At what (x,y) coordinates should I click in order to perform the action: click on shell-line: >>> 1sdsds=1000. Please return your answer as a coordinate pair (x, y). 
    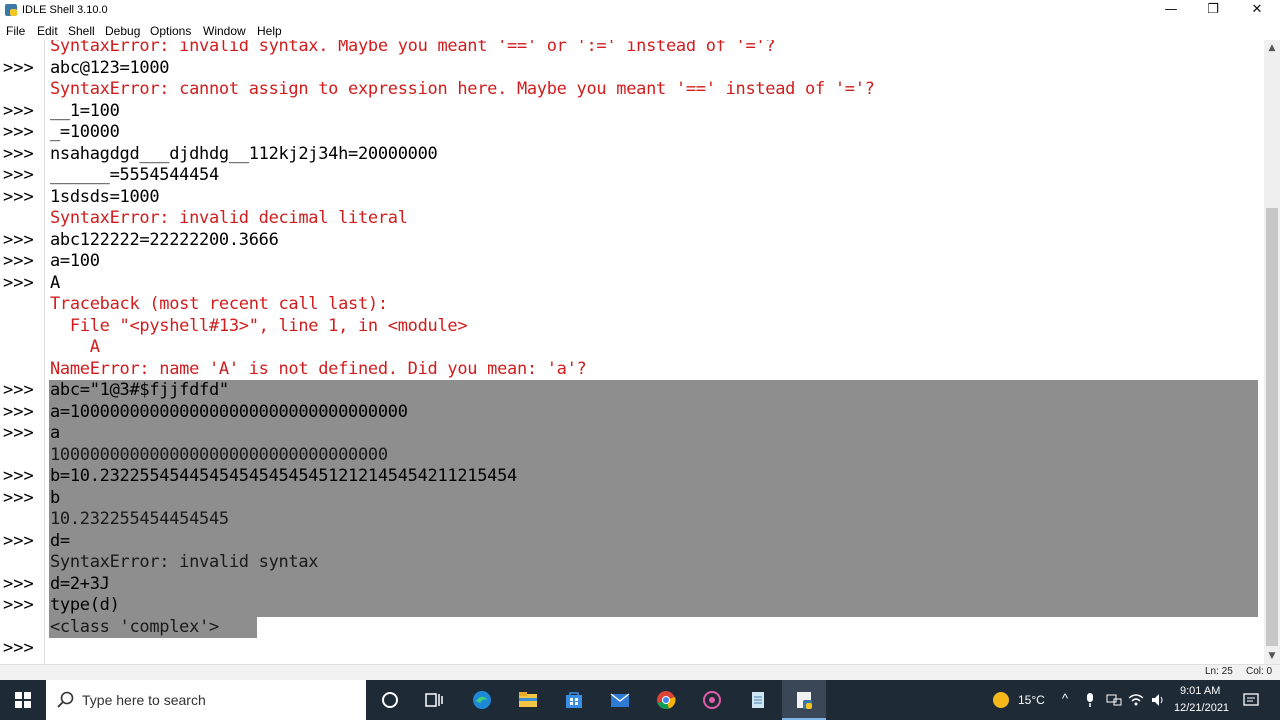
    Looking at the image, I should click on (632, 198).